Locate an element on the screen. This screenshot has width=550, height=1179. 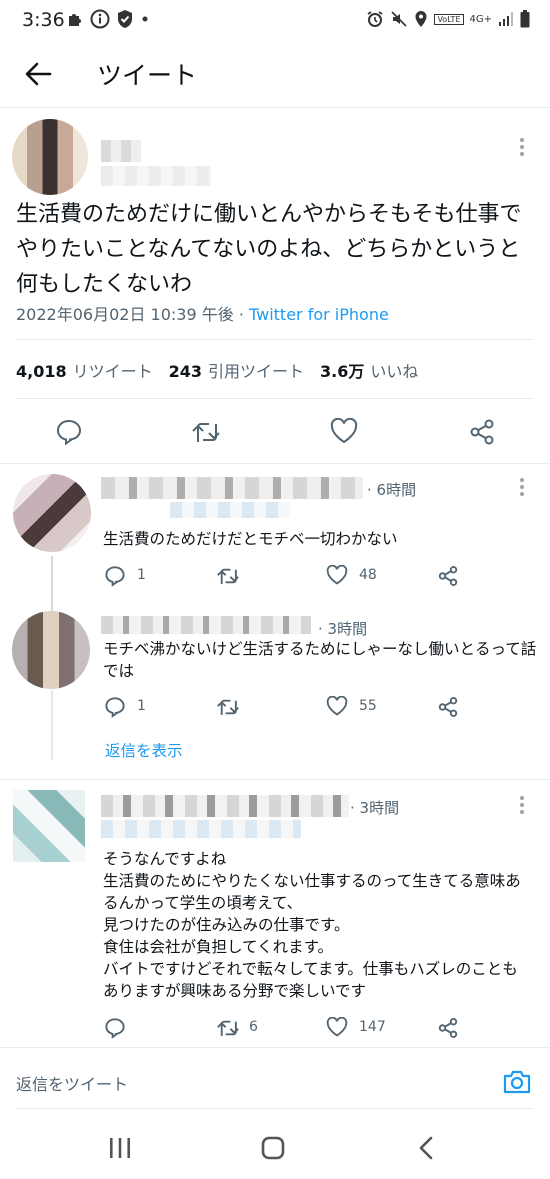
volte-badge: VoLTE is located at coordinates (449, 19).